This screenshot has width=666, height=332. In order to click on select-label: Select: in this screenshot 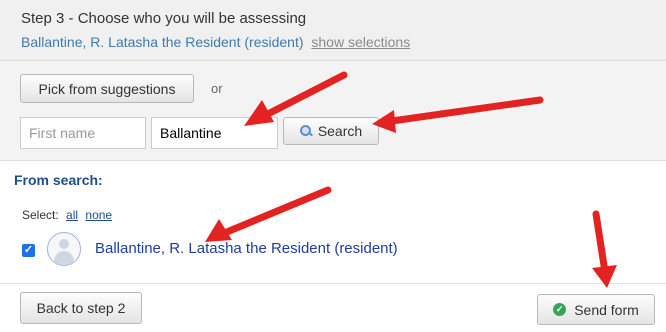, I will do `click(40, 215)`.